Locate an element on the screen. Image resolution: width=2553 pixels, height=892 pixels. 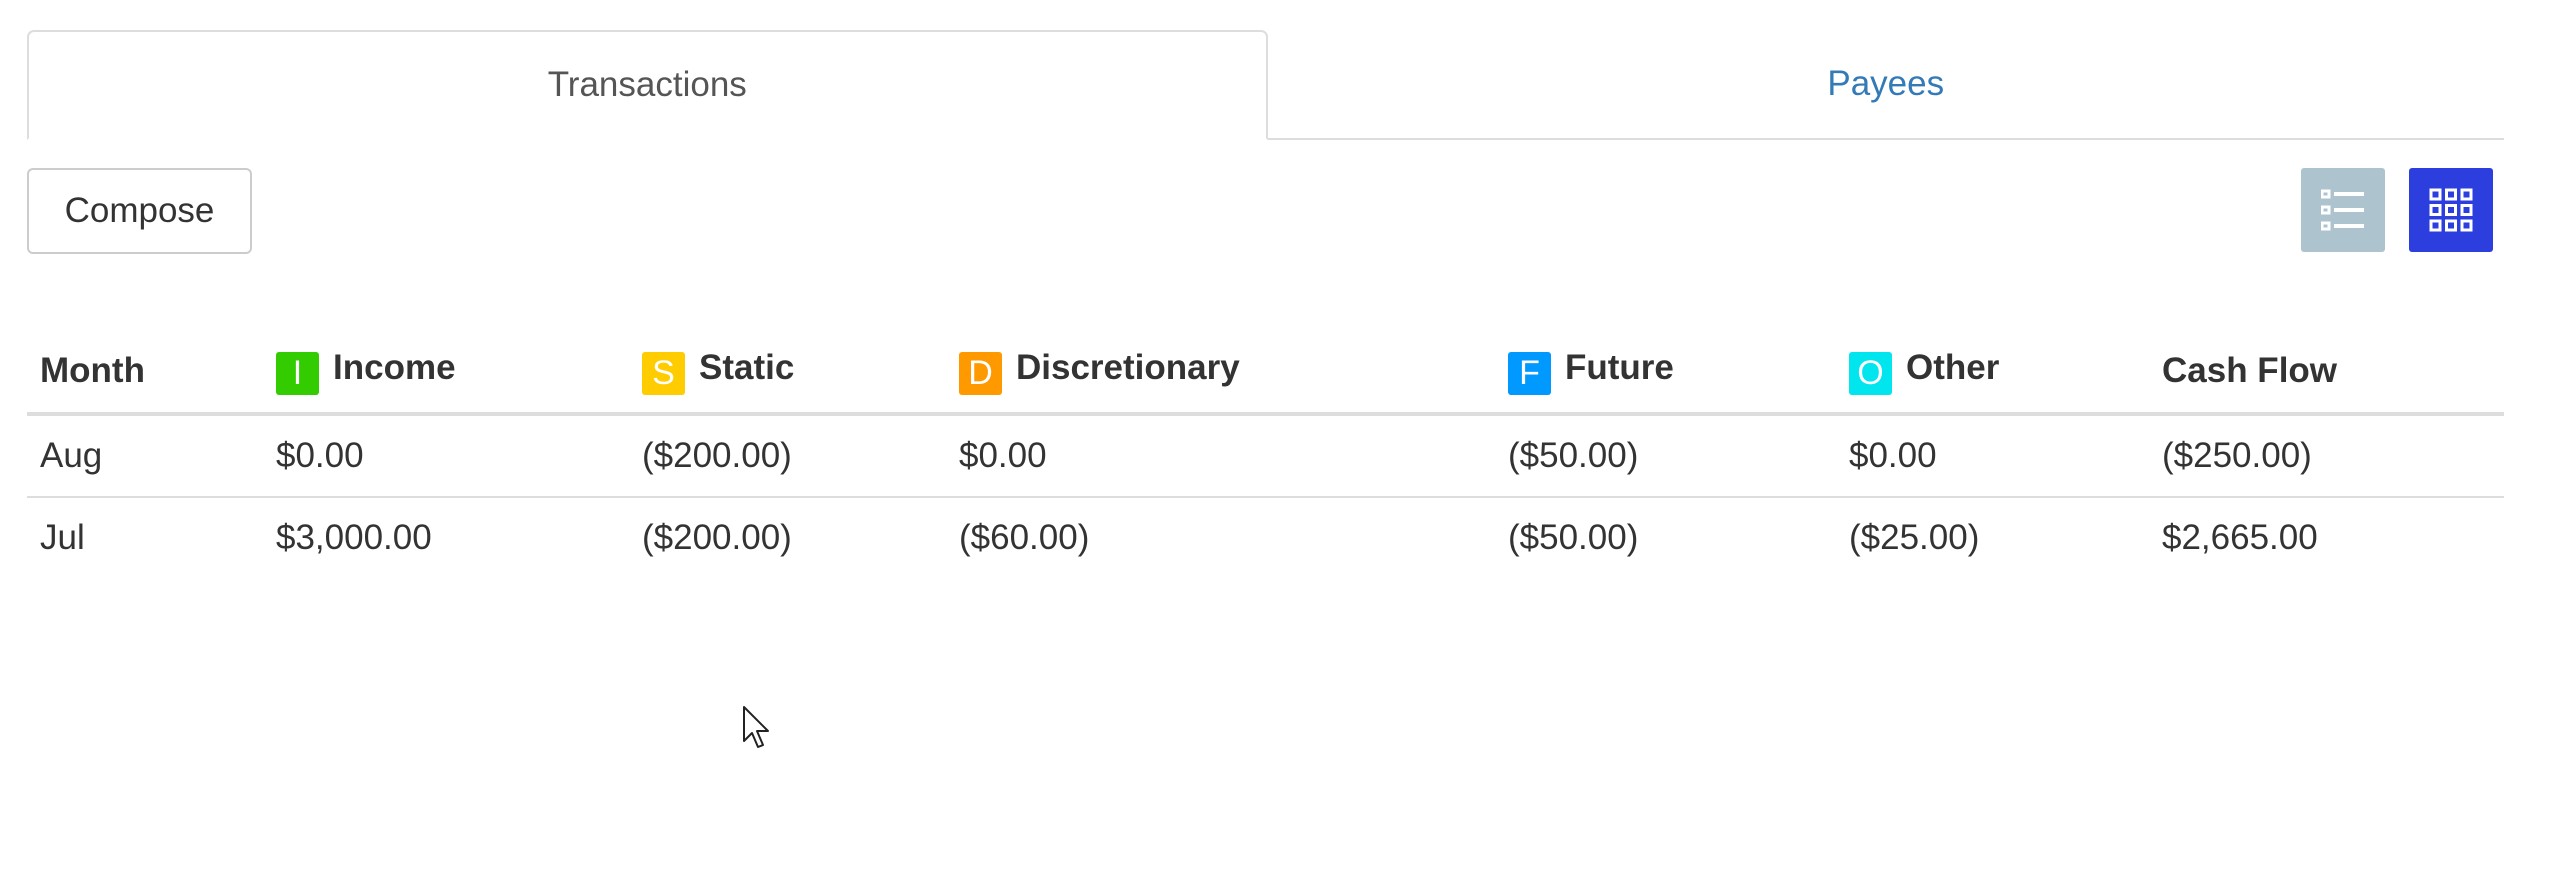
list-view-button is located at coordinates (2343, 210).